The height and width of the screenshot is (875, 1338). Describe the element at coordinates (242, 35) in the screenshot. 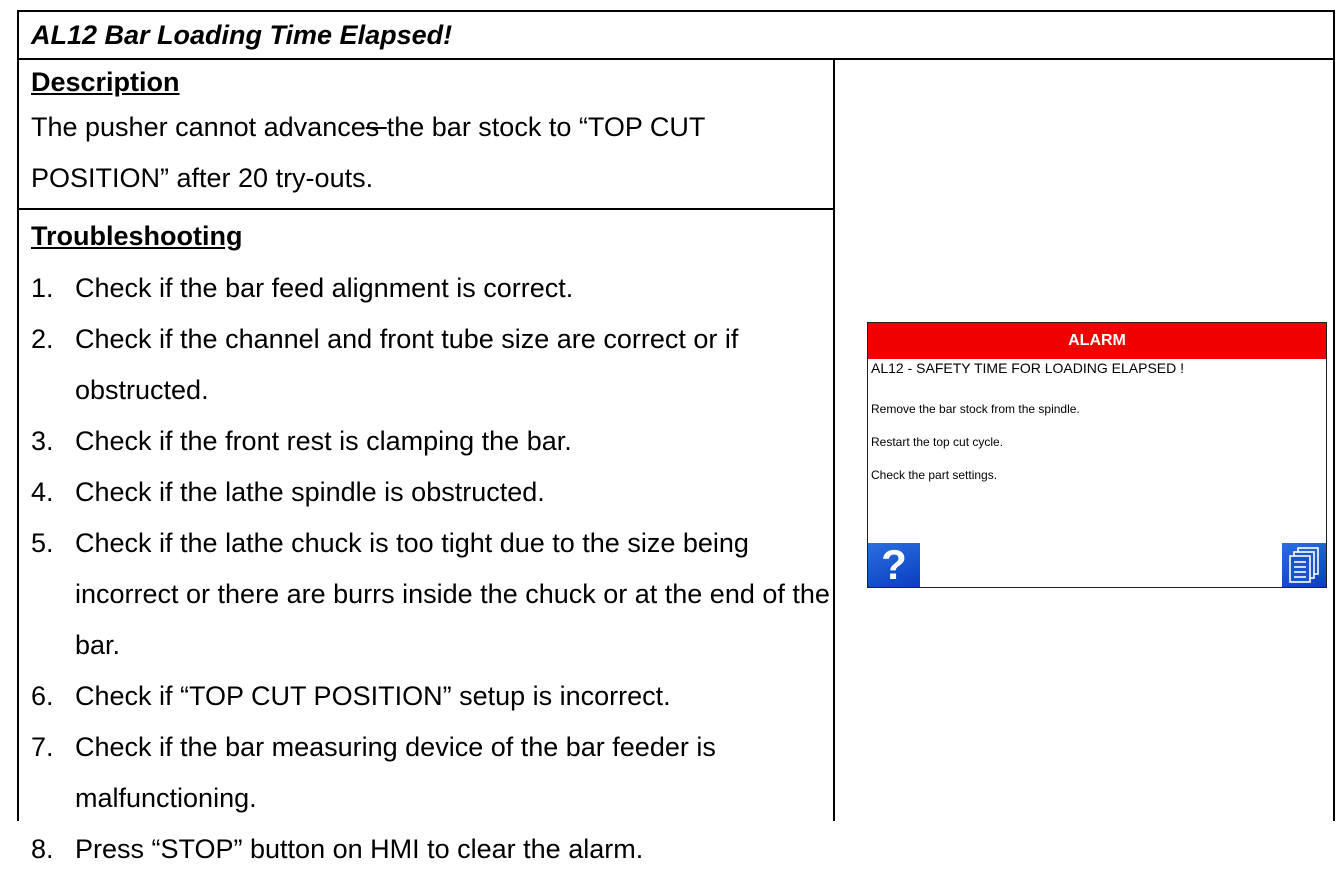

I see `alarm-title: AL12 Bar Loading Time Elapsed!` at that location.